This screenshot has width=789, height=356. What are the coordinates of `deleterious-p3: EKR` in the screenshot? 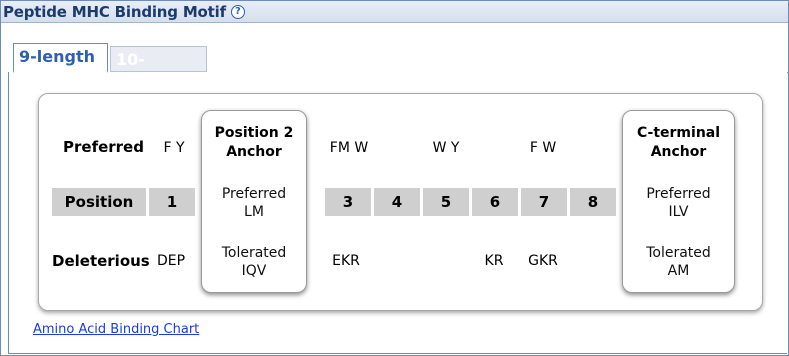 It's located at (346, 261).